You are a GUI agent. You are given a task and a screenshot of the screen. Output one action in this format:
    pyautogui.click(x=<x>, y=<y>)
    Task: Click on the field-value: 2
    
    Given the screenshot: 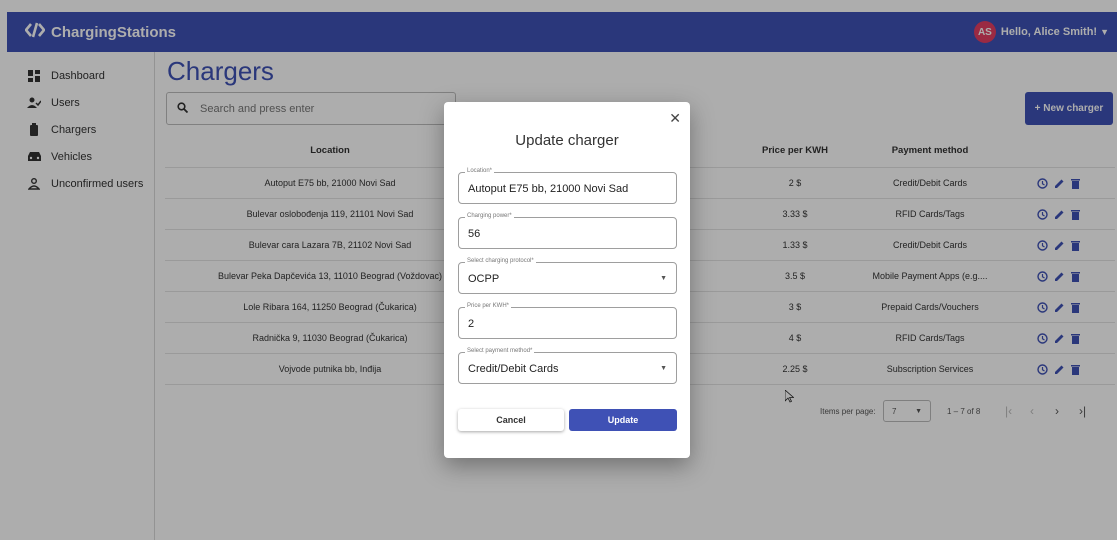 What is the action you would take?
    pyautogui.click(x=471, y=324)
    